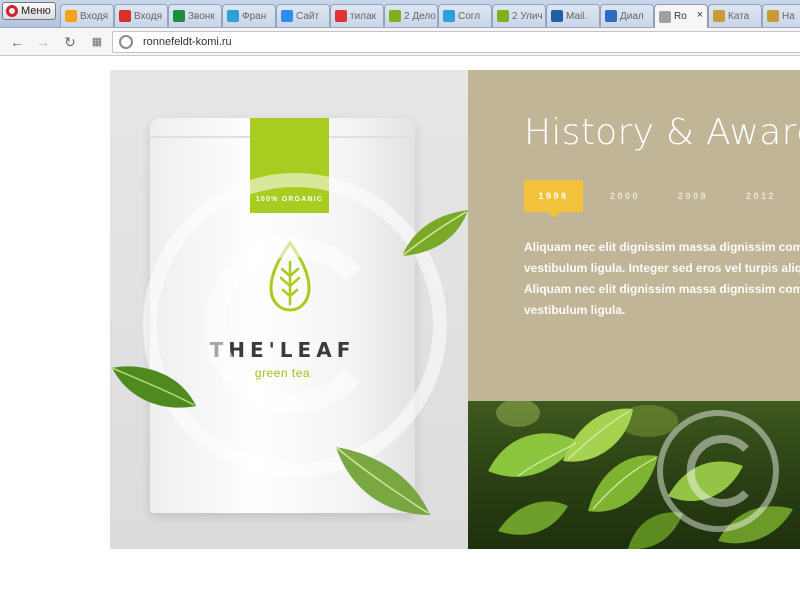 This screenshot has width=800, height=600. I want to click on year-tab: 2012, so click(761, 196).